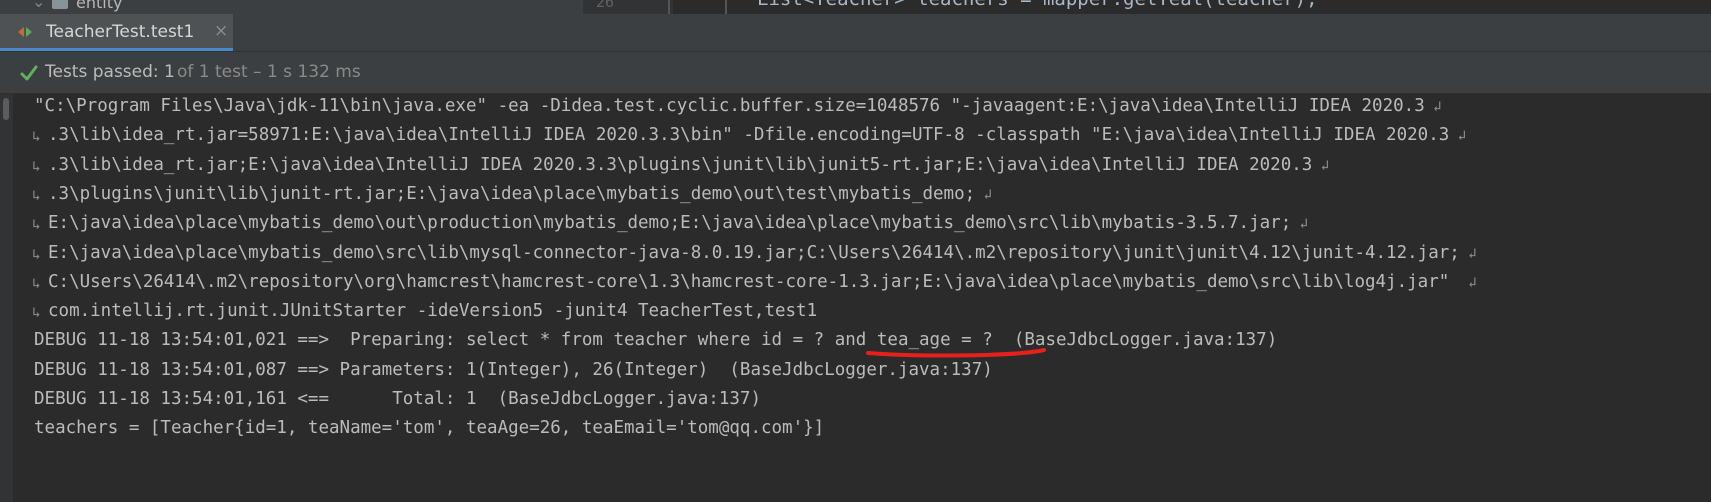 The height and width of the screenshot is (502, 1711). What do you see at coordinates (60, 4) in the screenshot?
I see `folder-icon` at bounding box center [60, 4].